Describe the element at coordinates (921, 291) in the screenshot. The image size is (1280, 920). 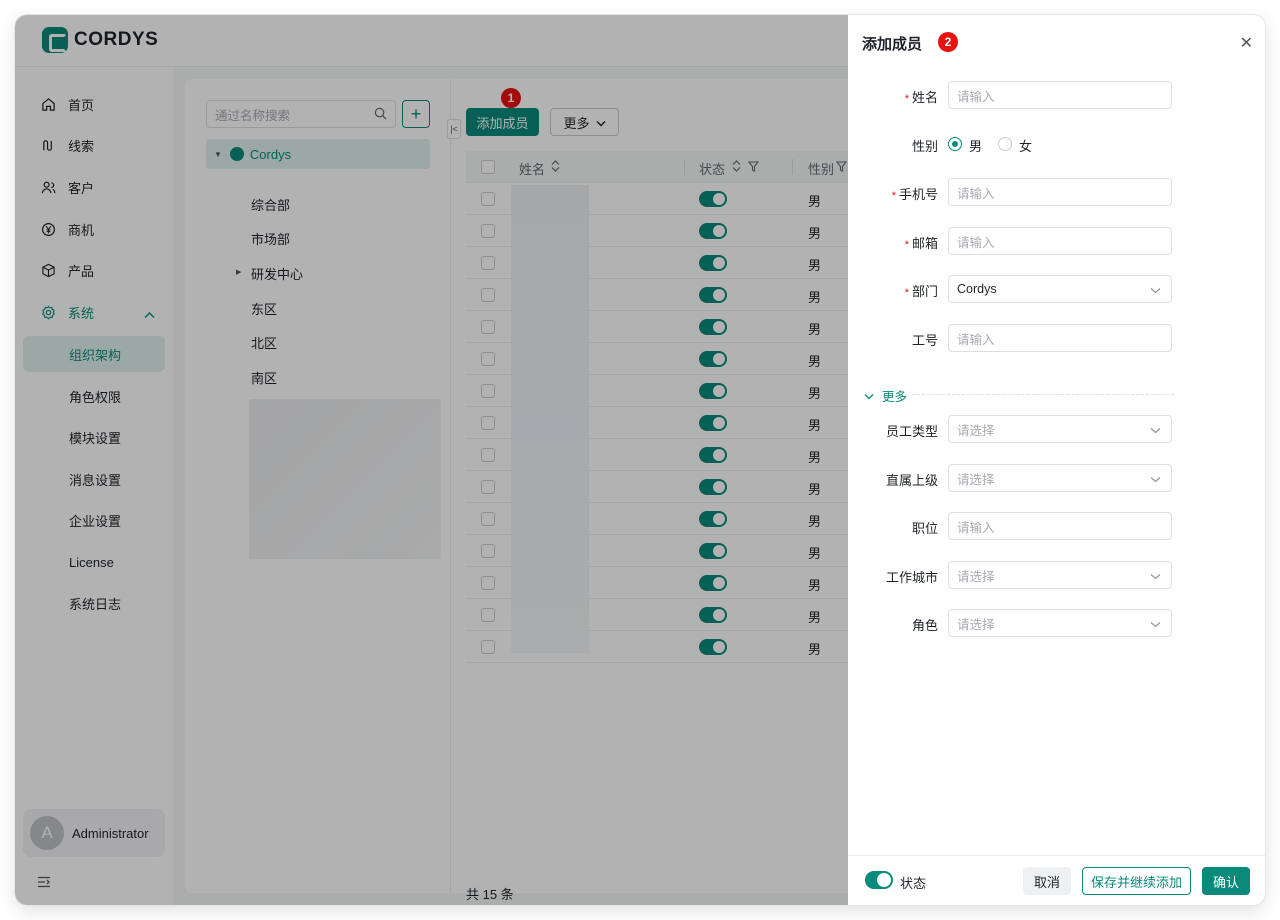
I see `field-label-dept: * 部门` at that location.